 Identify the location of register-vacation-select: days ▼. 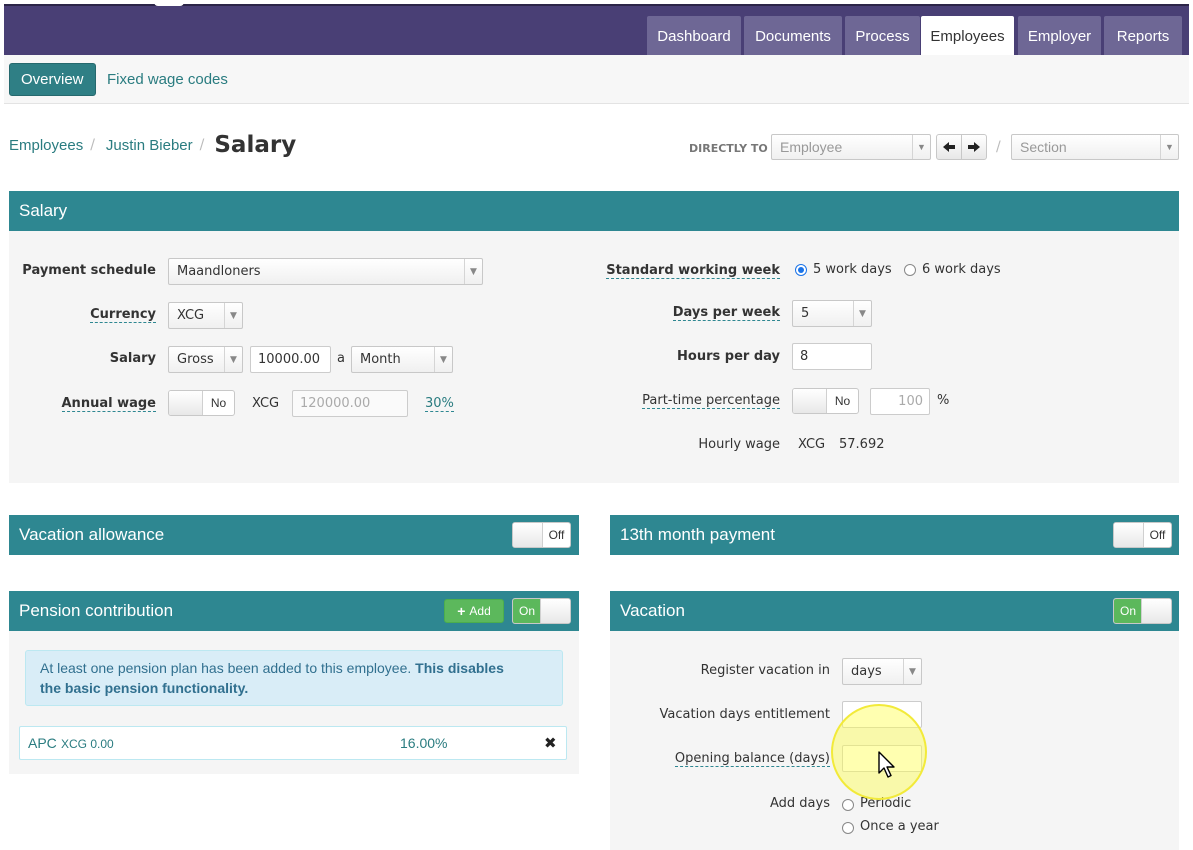
(882, 671).